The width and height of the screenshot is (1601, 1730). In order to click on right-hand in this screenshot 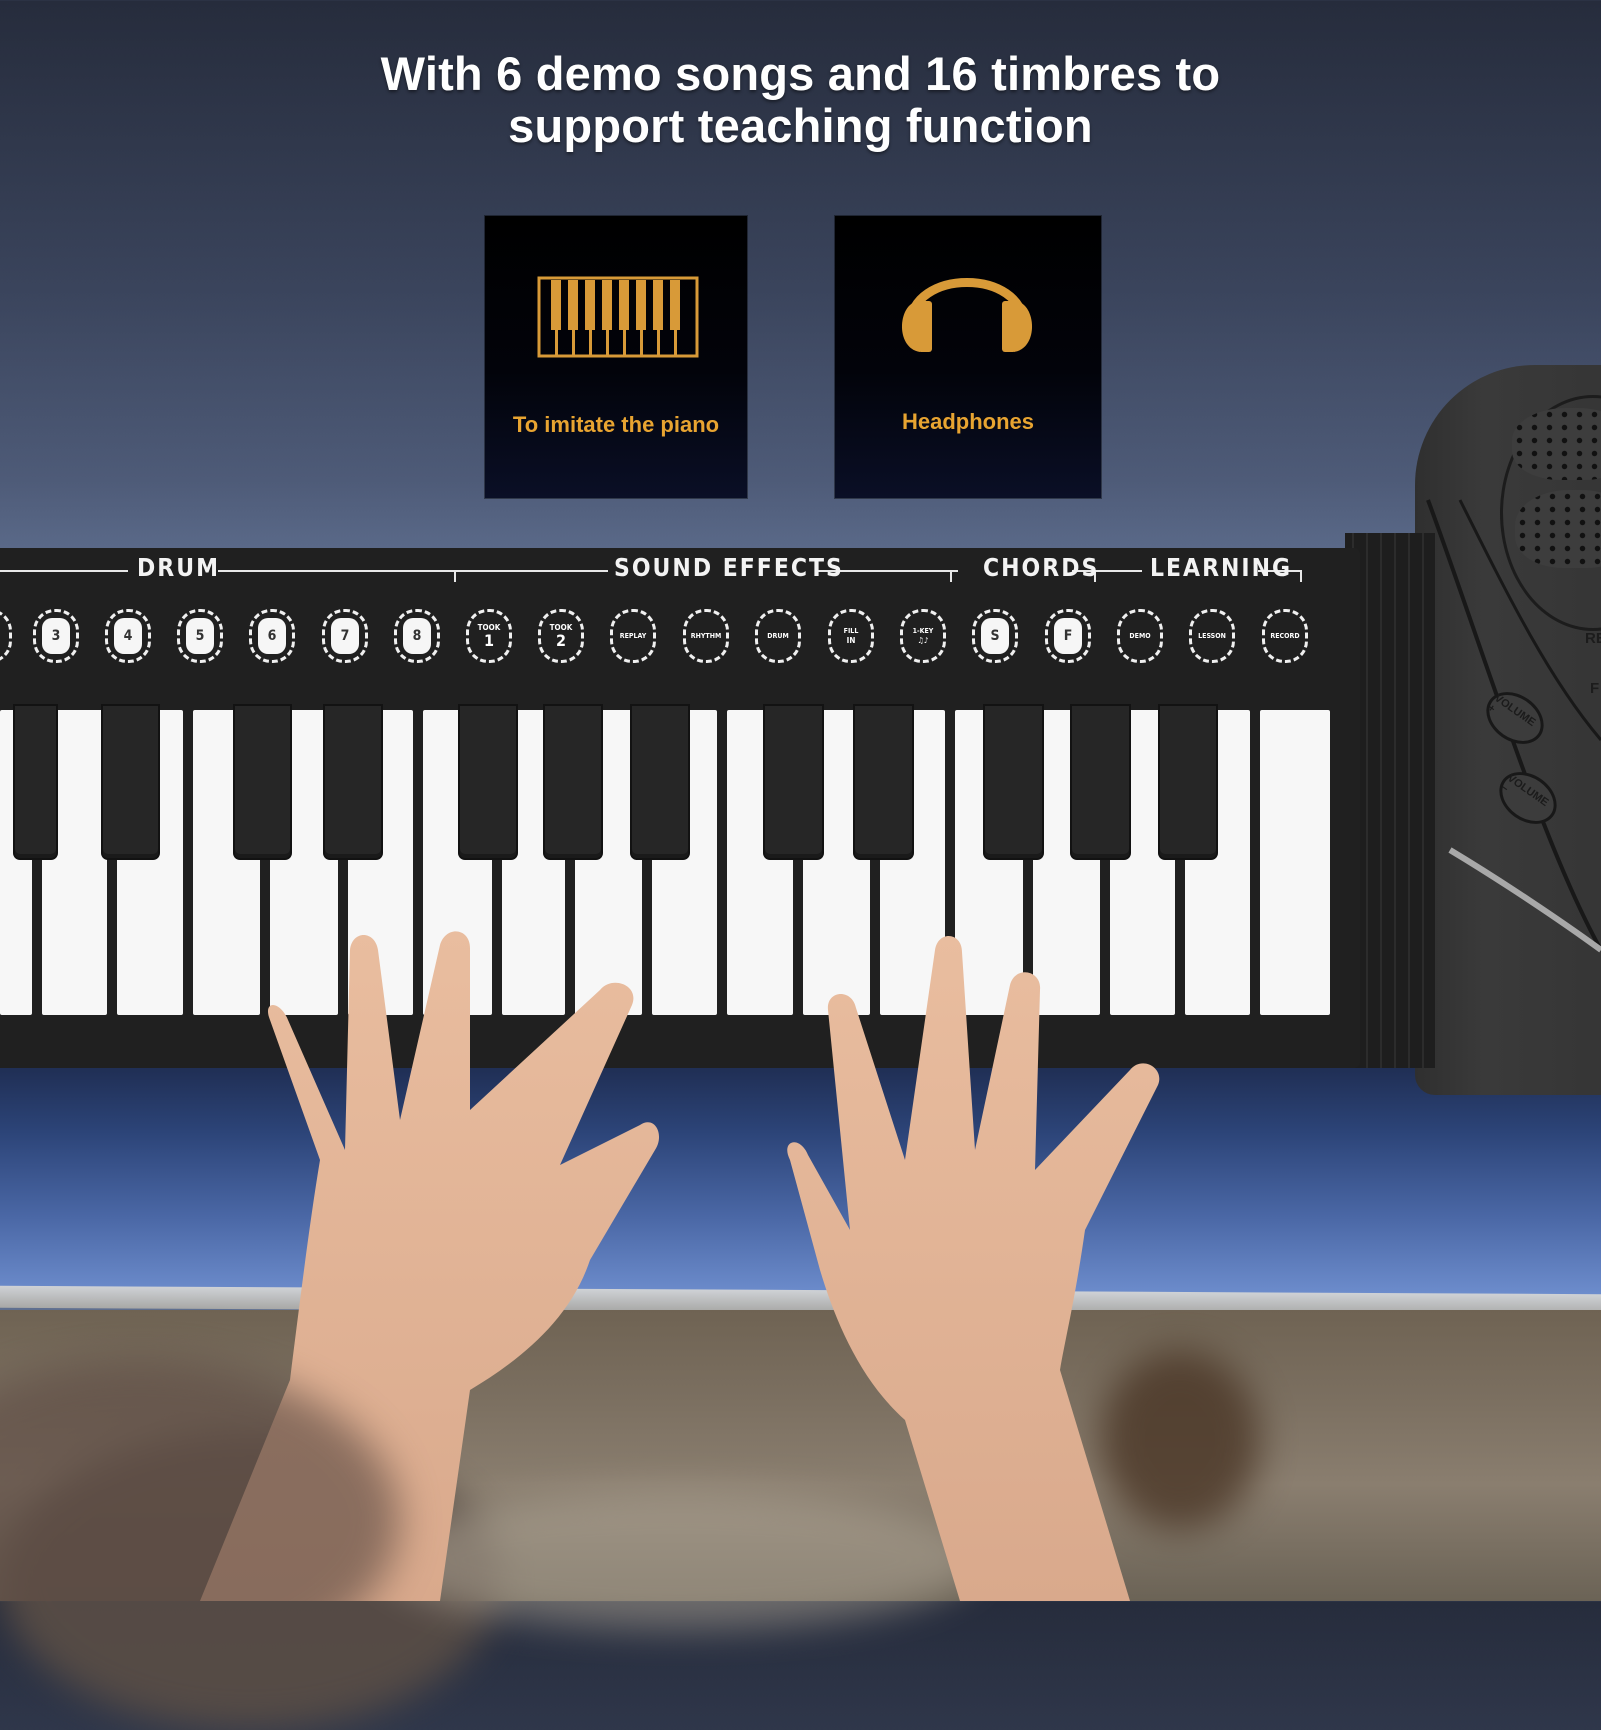, I will do `click(973, 1268)`.